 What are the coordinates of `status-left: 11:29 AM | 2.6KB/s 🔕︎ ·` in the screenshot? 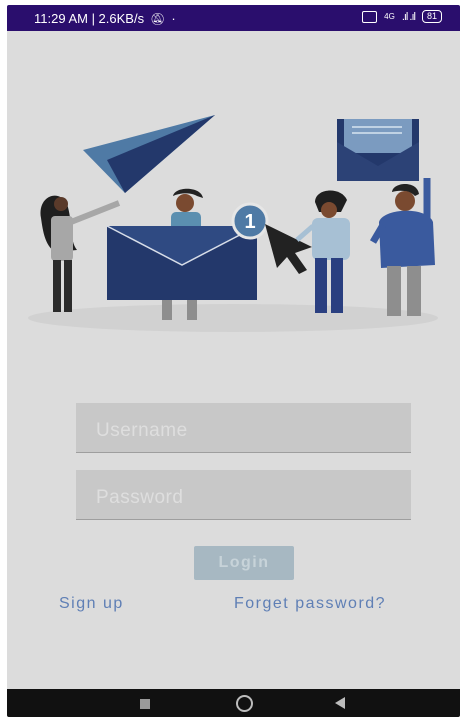 It's located at (105, 18).